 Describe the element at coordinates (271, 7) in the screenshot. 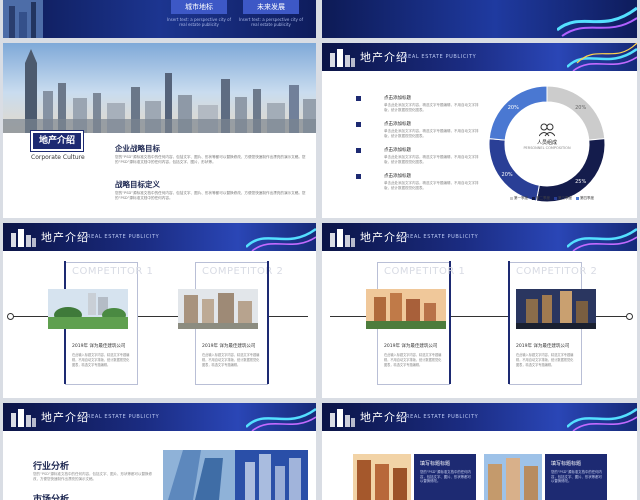

I see `future-development-button: 未来发展` at that location.